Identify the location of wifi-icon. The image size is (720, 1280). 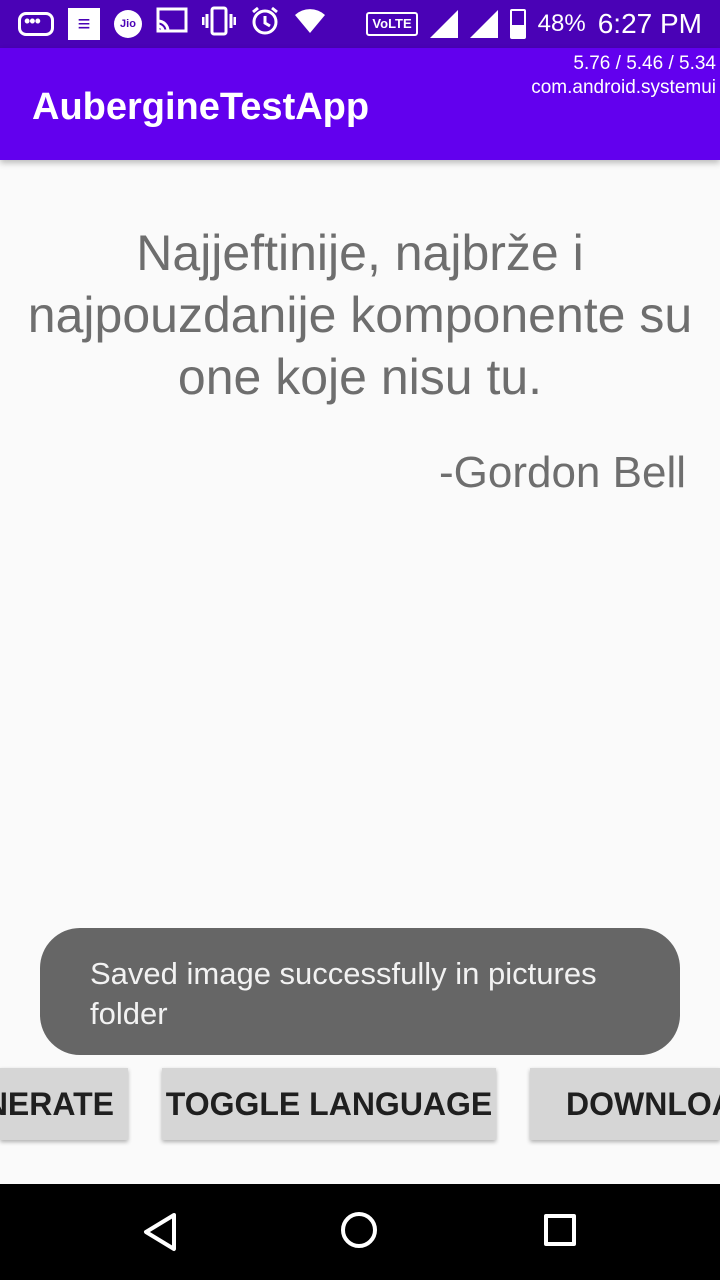
(310, 24).